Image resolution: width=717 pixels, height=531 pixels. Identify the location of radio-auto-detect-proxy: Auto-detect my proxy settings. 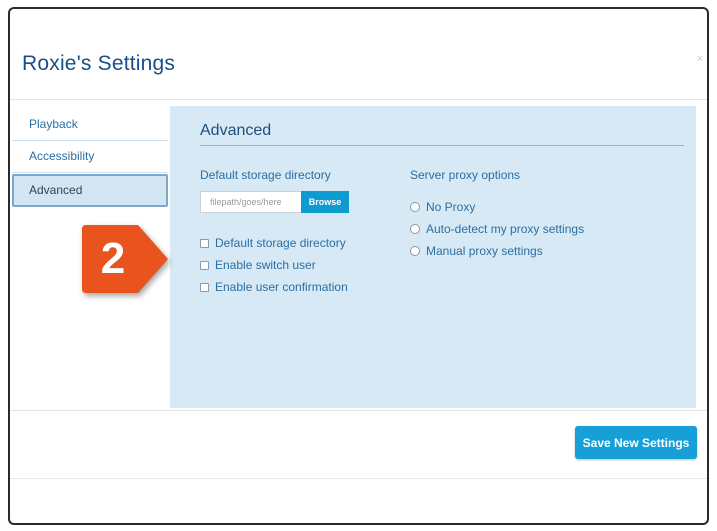
(497, 229).